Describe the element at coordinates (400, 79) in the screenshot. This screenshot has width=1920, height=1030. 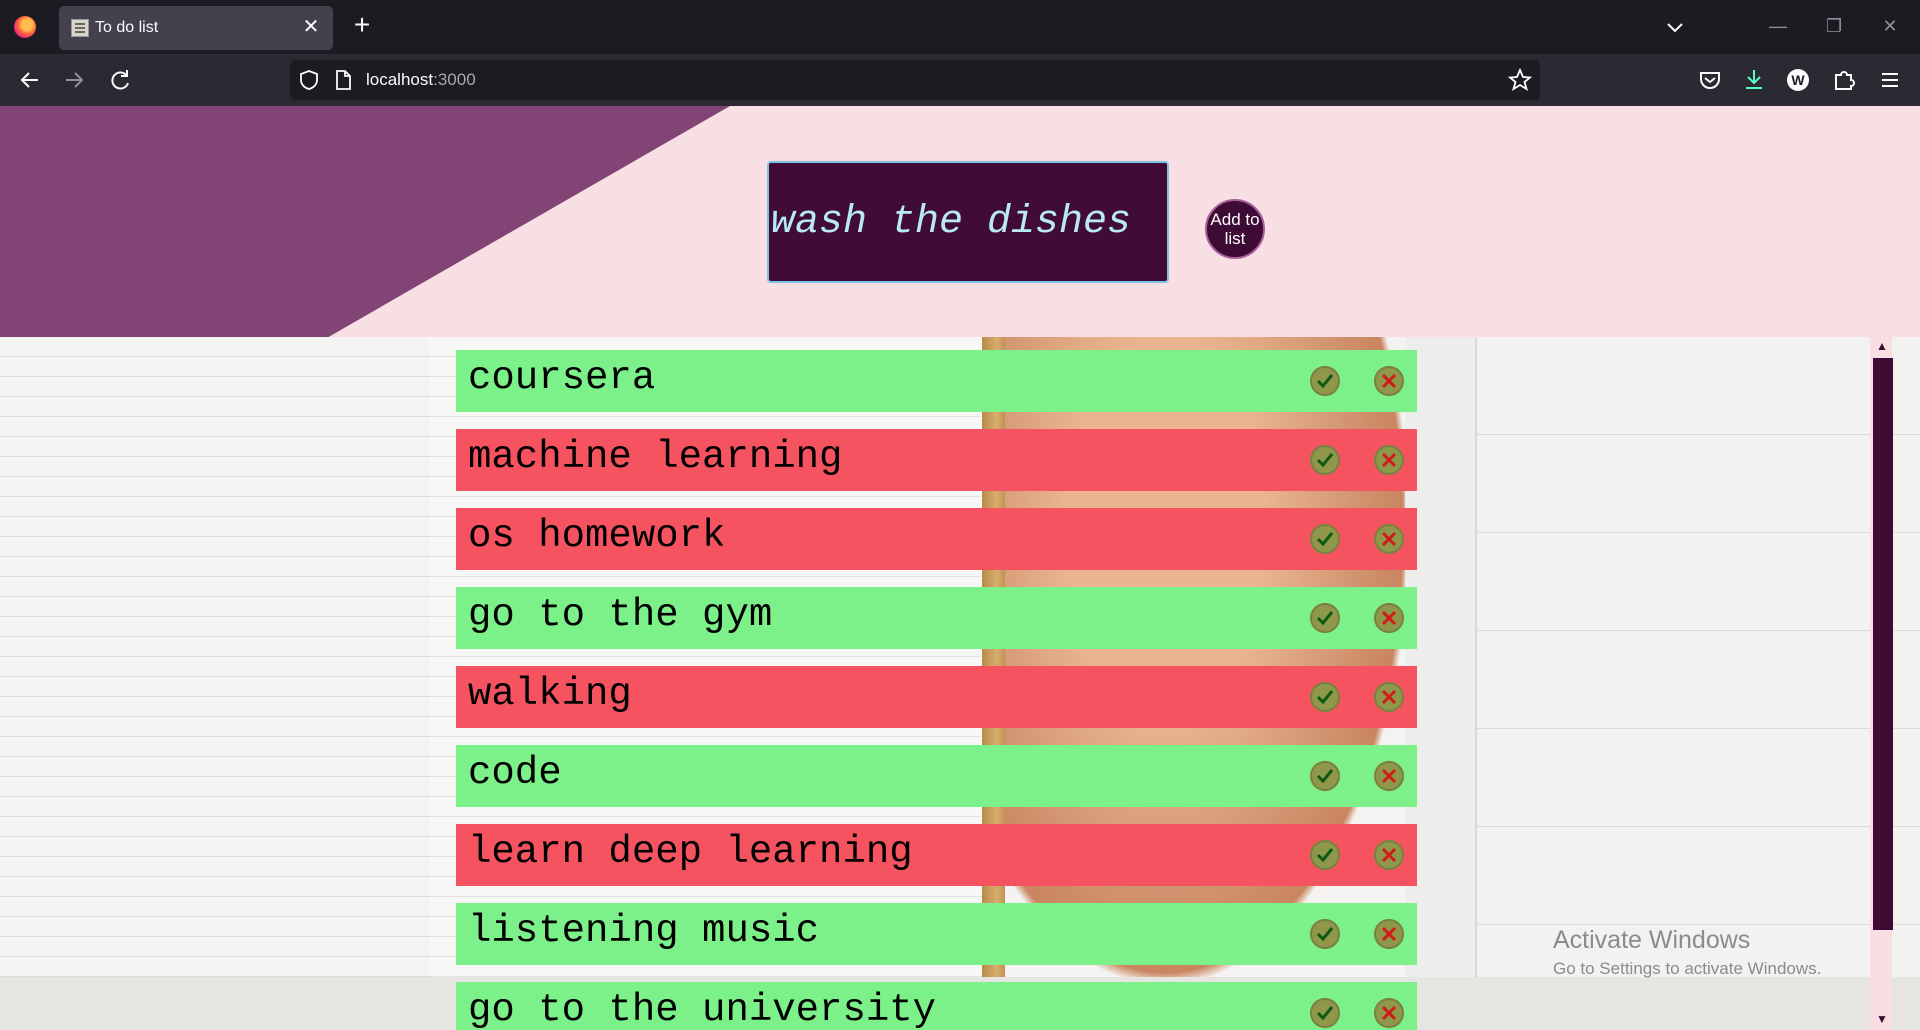
I see `url-host: localhost` at that location.